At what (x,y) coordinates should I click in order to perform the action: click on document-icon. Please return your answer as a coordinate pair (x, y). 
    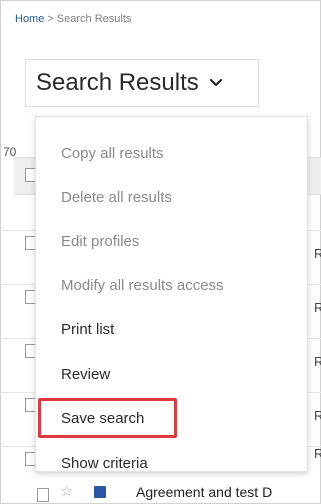
    Looking at the image, I should click on (100, 492).